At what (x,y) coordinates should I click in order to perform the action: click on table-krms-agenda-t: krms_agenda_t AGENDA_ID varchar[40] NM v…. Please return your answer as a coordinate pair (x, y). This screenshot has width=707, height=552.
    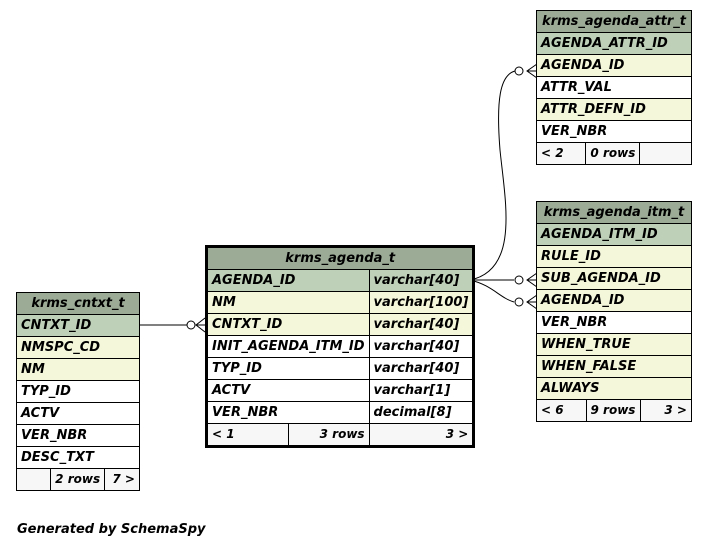
    Looking at the image, I should click on (340, 346).